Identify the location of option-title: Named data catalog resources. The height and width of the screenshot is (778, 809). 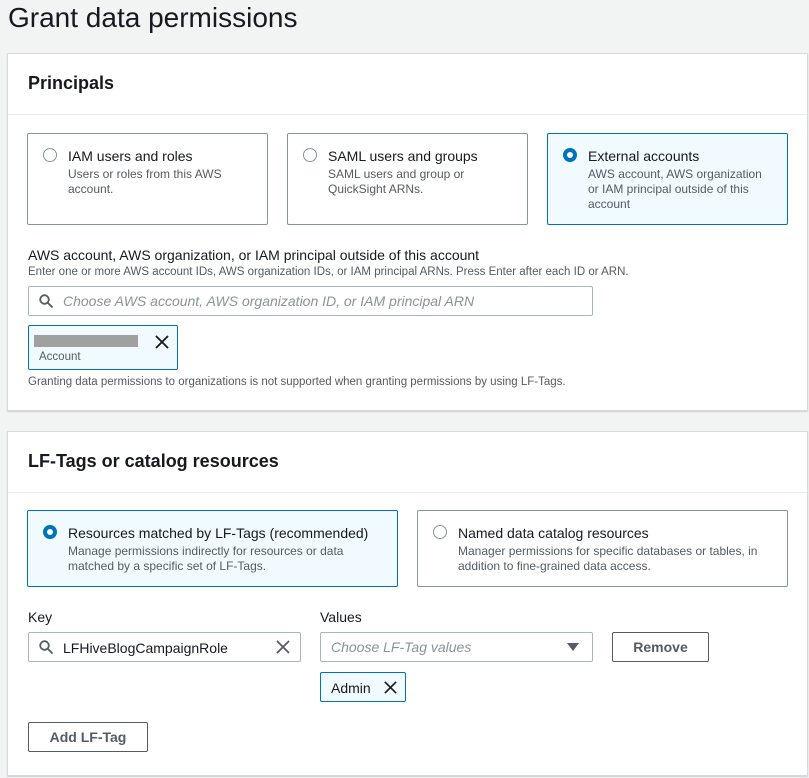
(553, 533).